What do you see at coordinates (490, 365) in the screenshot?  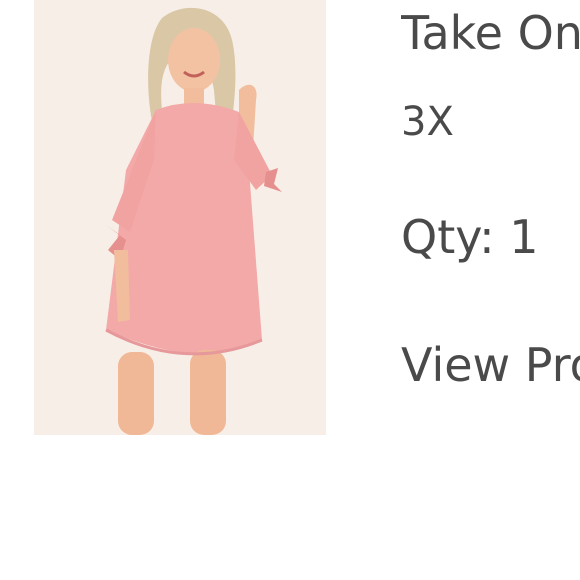 I see `view-product-link: View Product` at bounding box center [490, 365].